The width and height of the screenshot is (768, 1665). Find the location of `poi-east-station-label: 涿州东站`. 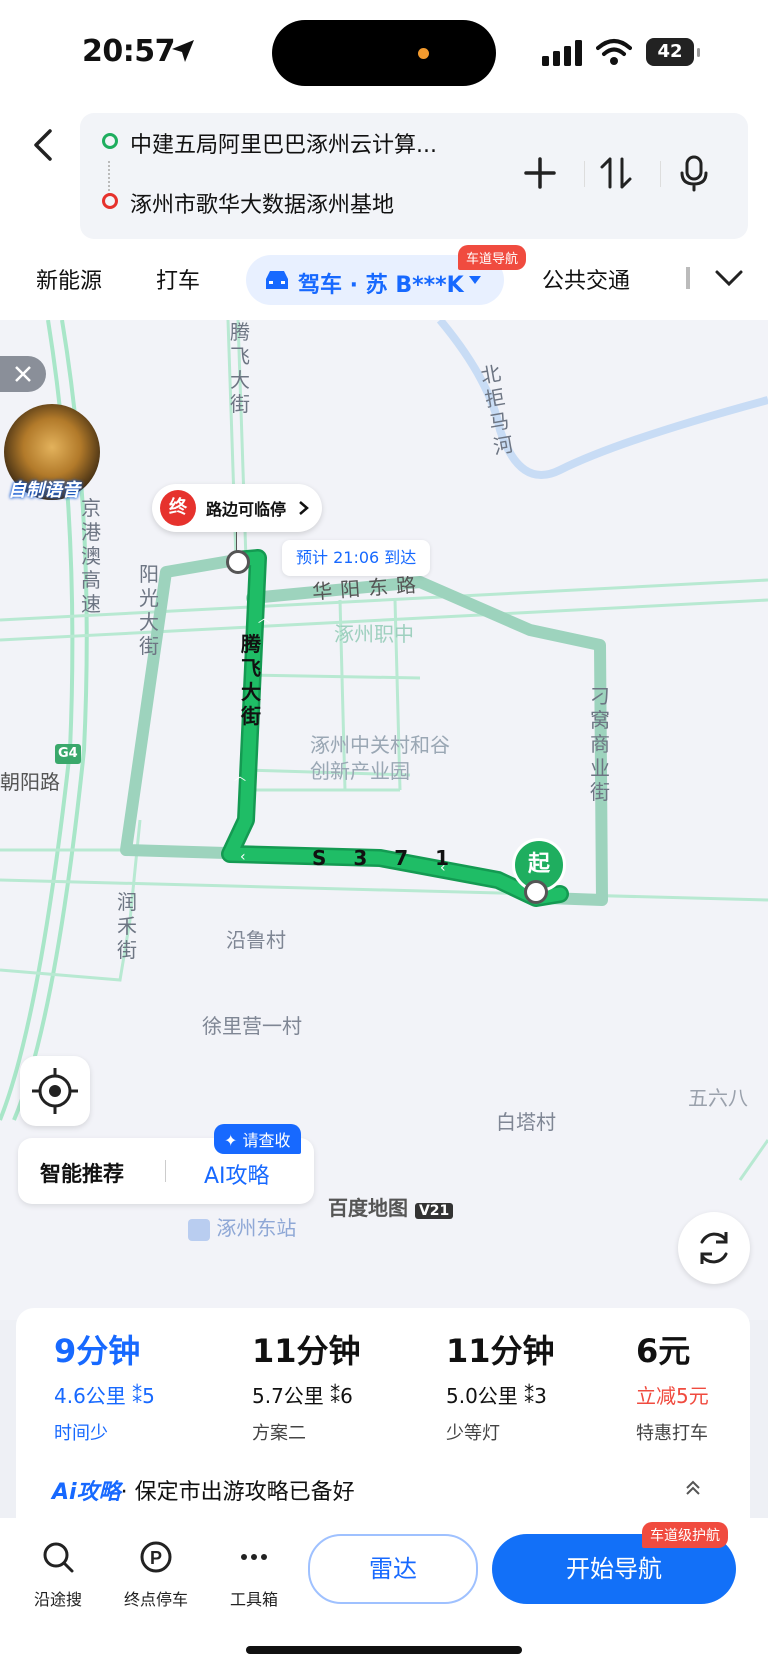

poi-east-station-label: 涿州东站 is located at coordinates (256, 1228).